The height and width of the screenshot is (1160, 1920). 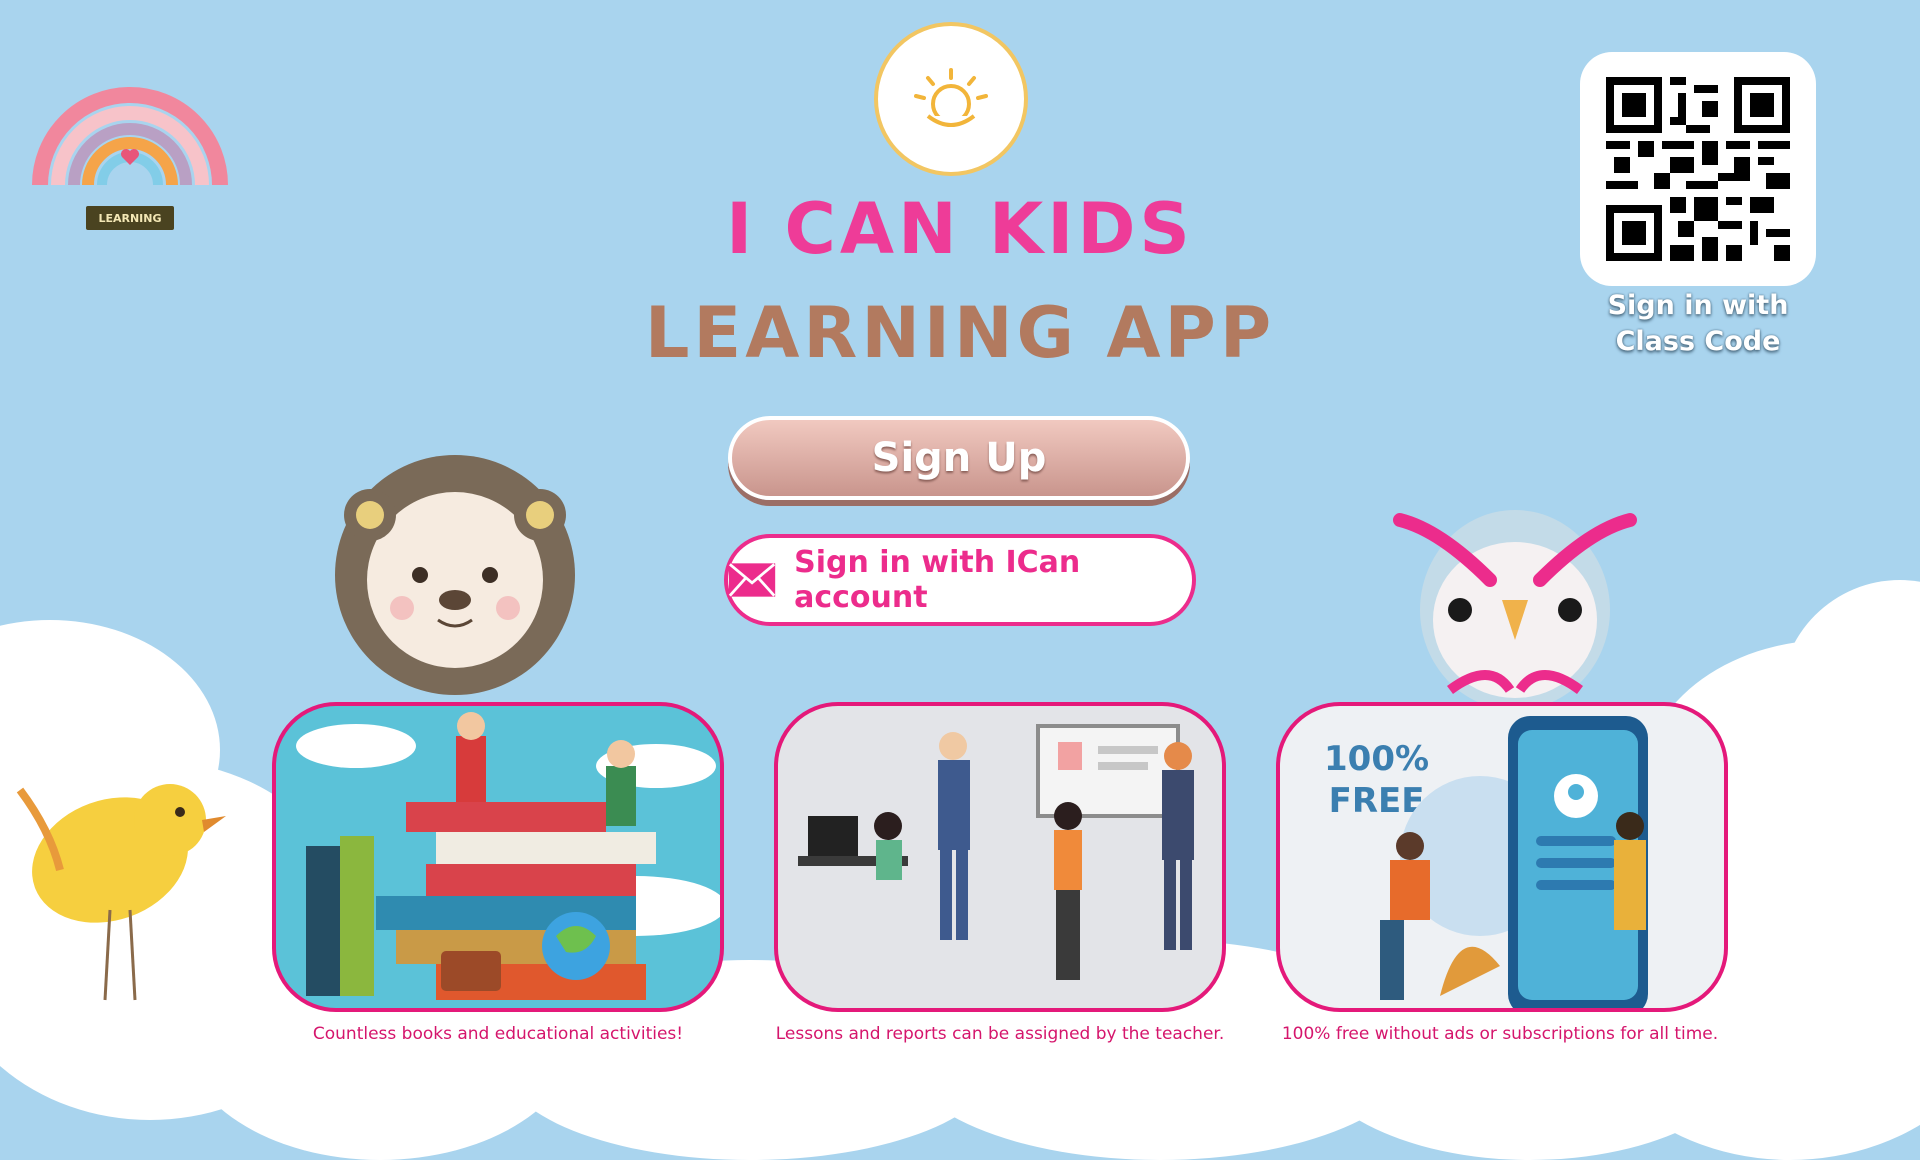 What do you see at coordinates (1698, 324) in the screenshot?
I see `class-code-label: Sign in with Class Code` at bounding box center [1698, 324].